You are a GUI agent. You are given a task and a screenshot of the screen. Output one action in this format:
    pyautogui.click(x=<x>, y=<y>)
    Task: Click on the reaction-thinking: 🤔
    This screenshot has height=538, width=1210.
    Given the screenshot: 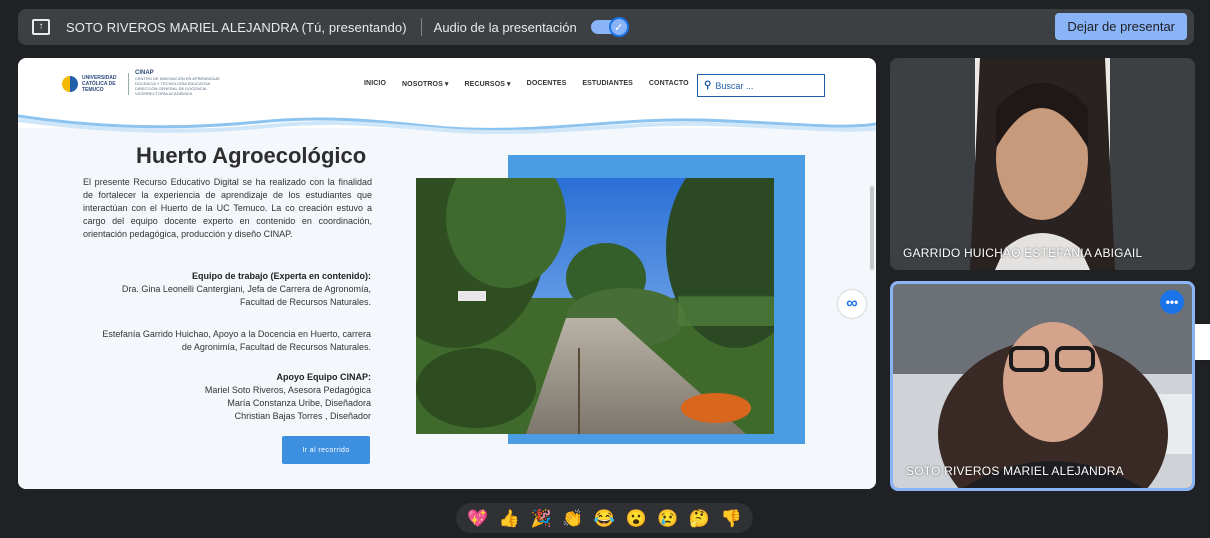 What is the action you would take?
    pyautogui.click(x=699, y=518)
    